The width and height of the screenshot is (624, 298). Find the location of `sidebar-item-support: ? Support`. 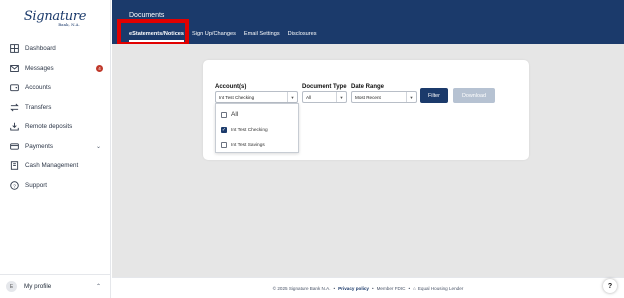

sidebar-item-support: ? Support is located at coordinates (55, 186).